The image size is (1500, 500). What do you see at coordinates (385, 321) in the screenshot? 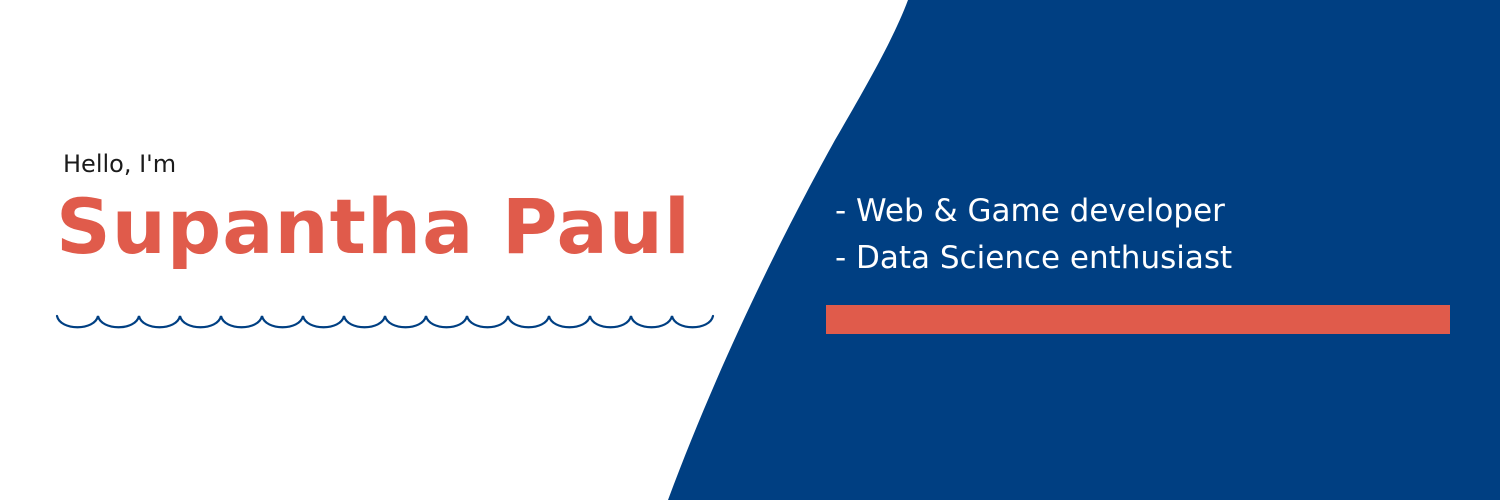
I see `wave-divider` at bounding box center [385, 321].